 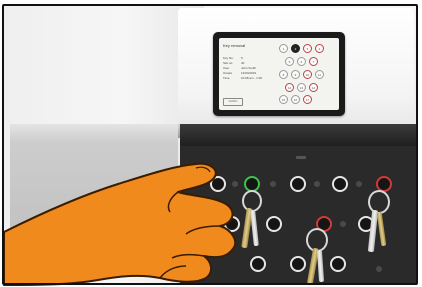 What do you see at coordinates (226, 78) in the screenshot?
I see `info-label: Time` at bounding box center [226, 78].